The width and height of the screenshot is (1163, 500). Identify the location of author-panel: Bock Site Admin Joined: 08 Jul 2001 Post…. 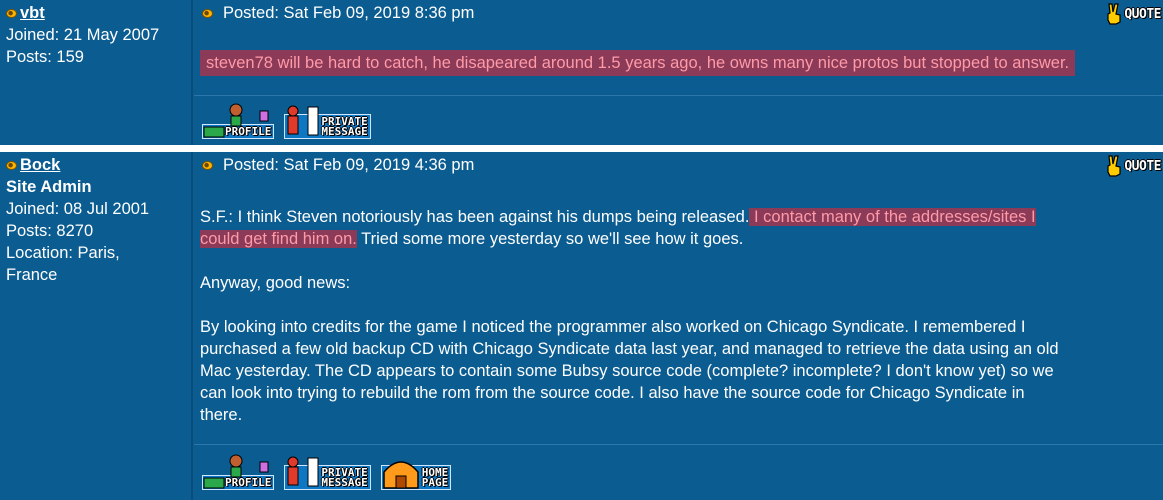
(96, 326).